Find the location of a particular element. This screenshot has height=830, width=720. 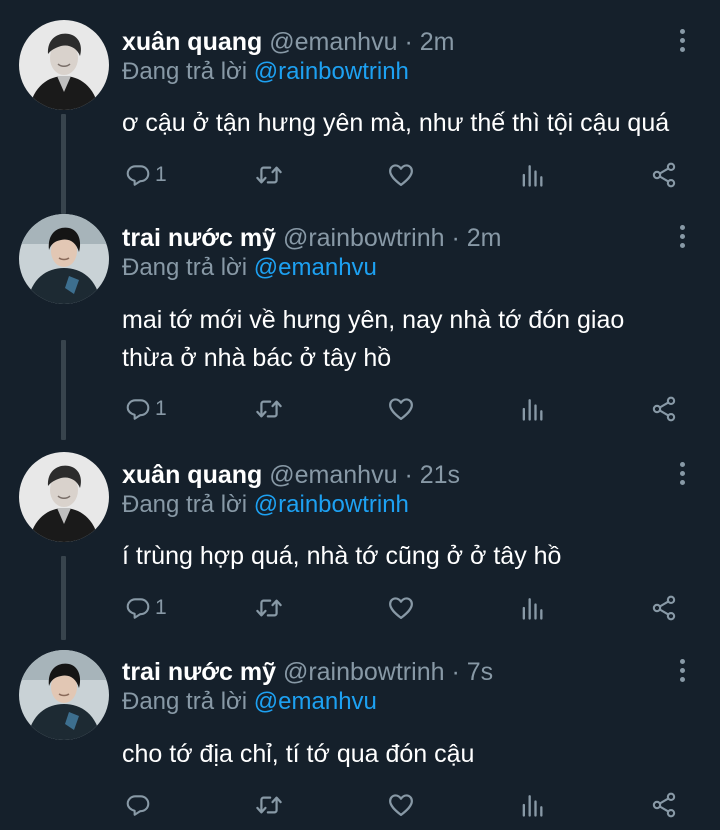

timestamp: 21s is located at coordinates (440, 475).